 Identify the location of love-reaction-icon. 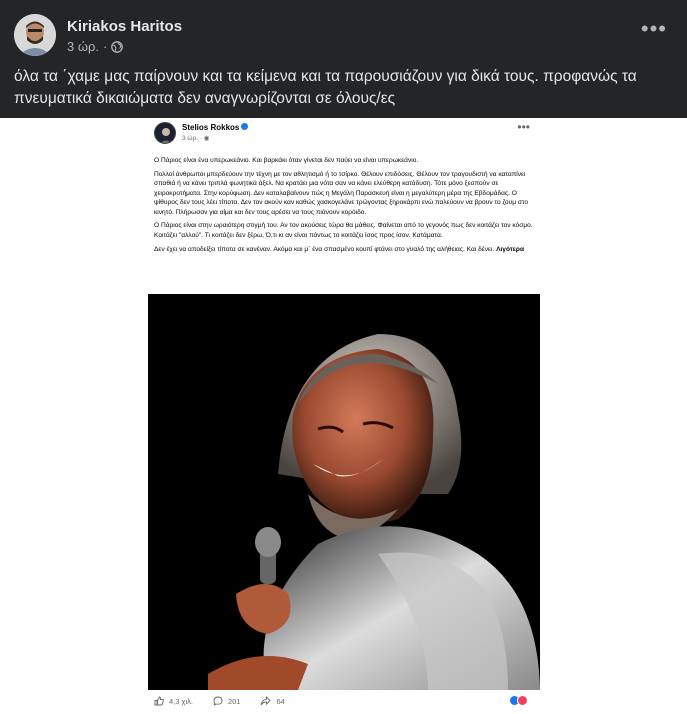
(522, 700).